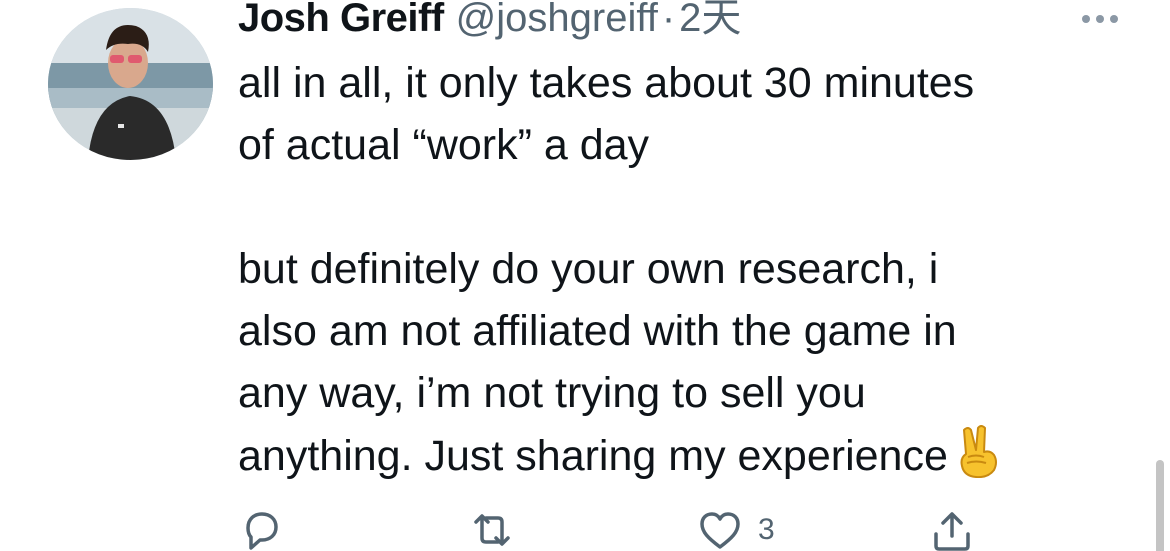 This screenshot has width=1170, height=551. I want to click on tweet-header: Josh Greiff @joshgreiff · 2天, so click(489, 23).